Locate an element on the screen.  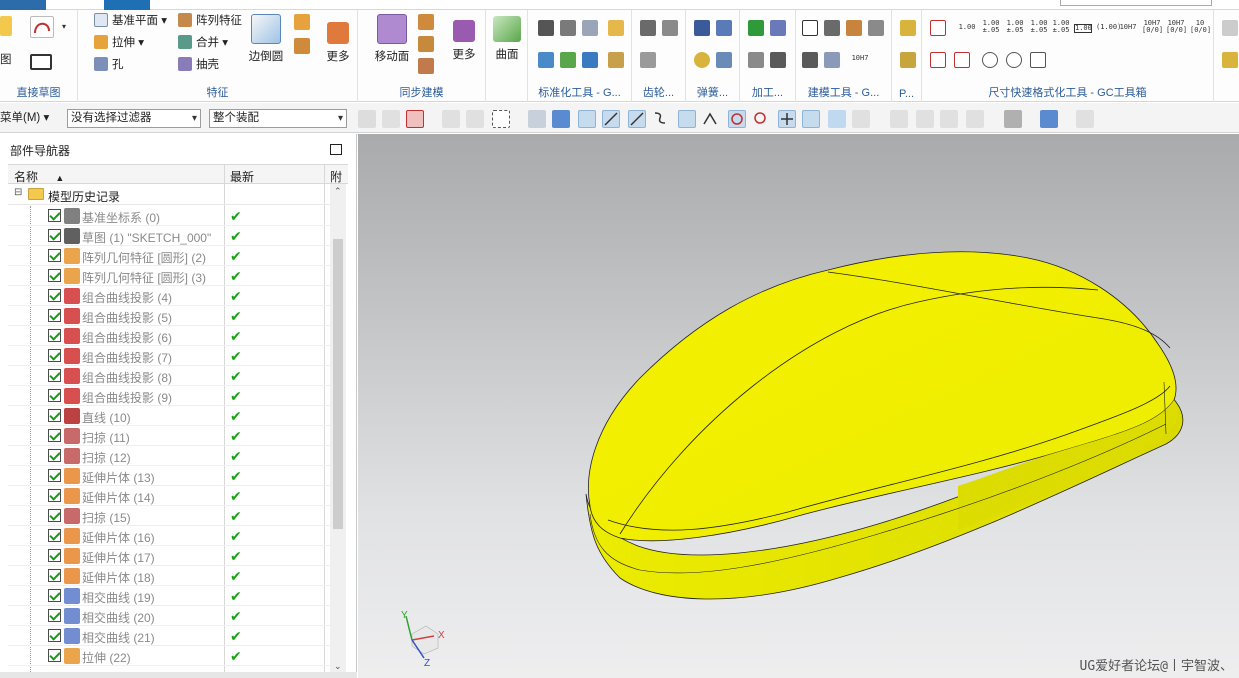
feature-row: 延伸片体 (16) ✔ is located at coordinates (169, 536).